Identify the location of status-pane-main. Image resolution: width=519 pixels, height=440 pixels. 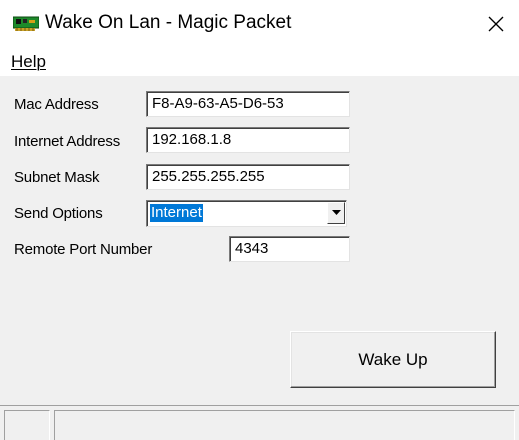
(284, 425).